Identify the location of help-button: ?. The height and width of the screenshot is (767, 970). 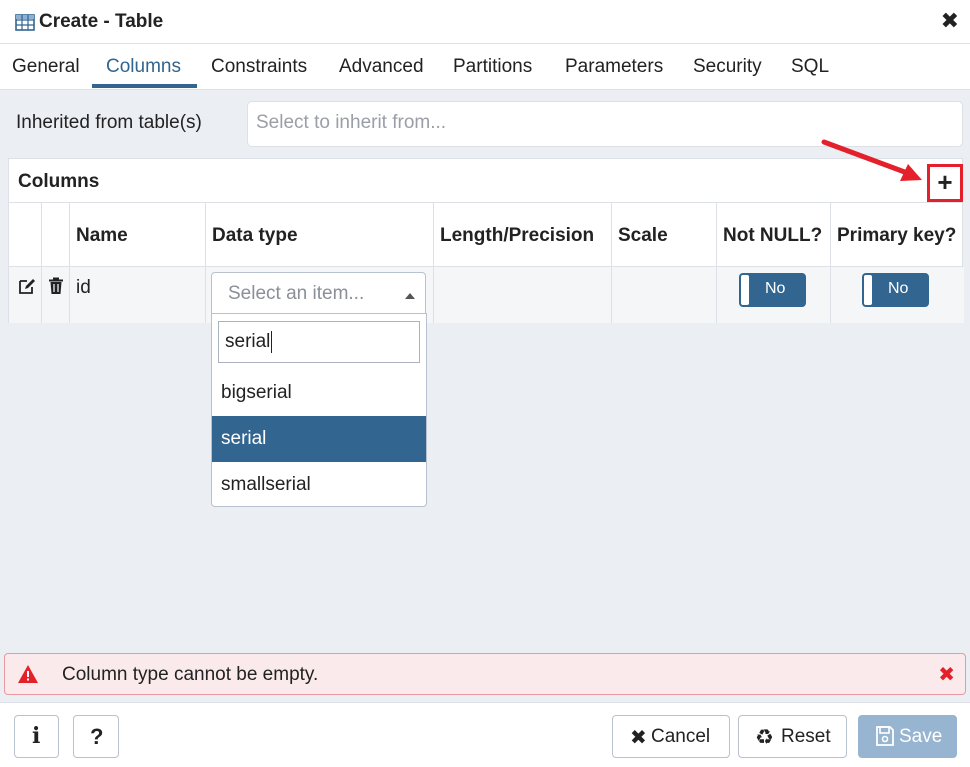
(96, 736).